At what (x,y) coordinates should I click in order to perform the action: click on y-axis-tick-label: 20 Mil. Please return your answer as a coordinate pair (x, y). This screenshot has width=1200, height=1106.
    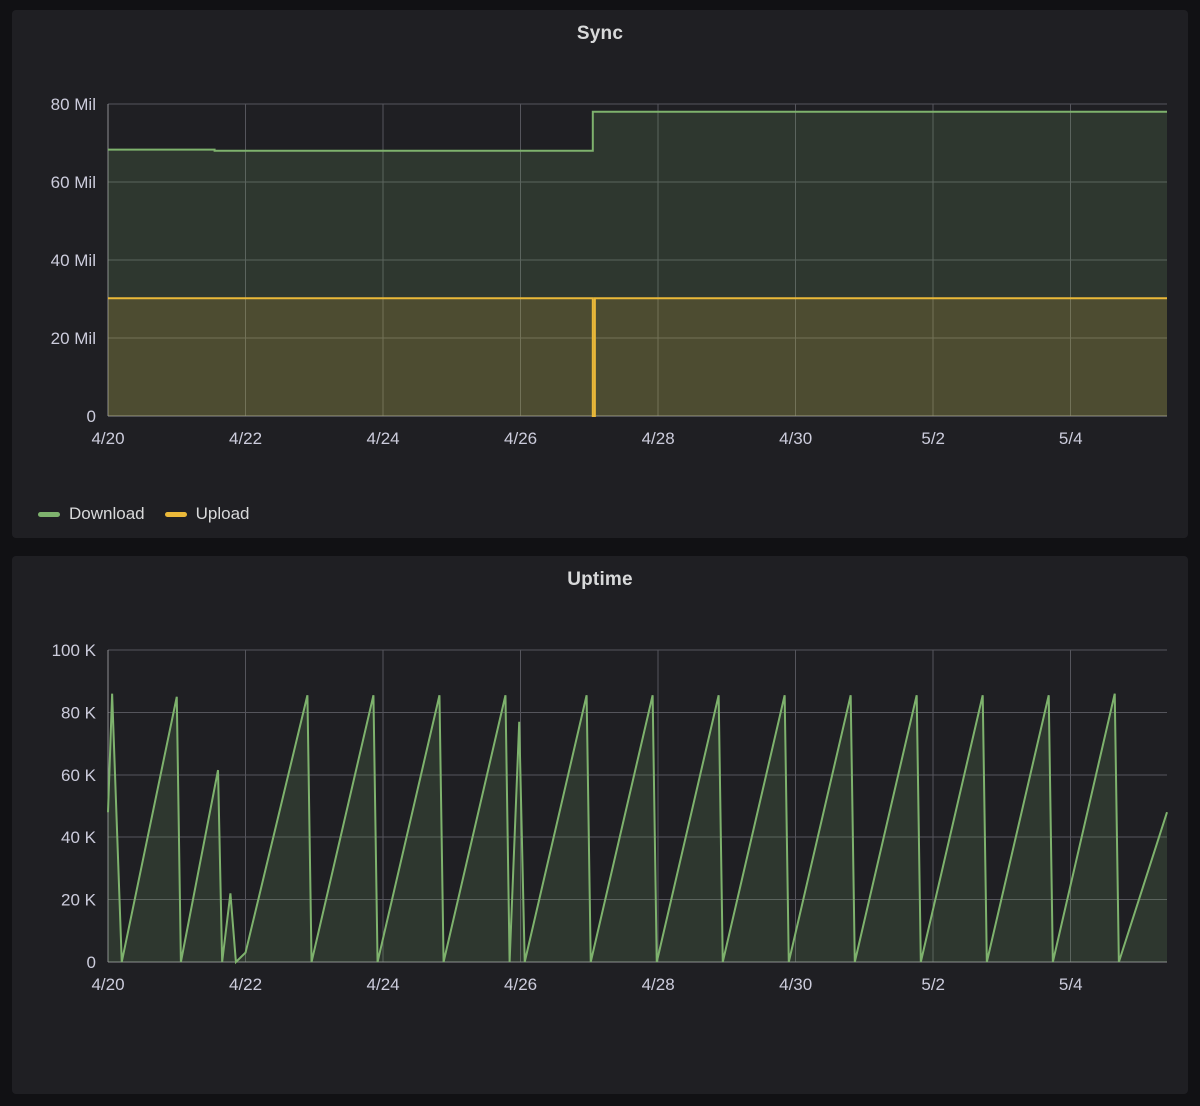
    Looking at the image, I should click on (73, 338).